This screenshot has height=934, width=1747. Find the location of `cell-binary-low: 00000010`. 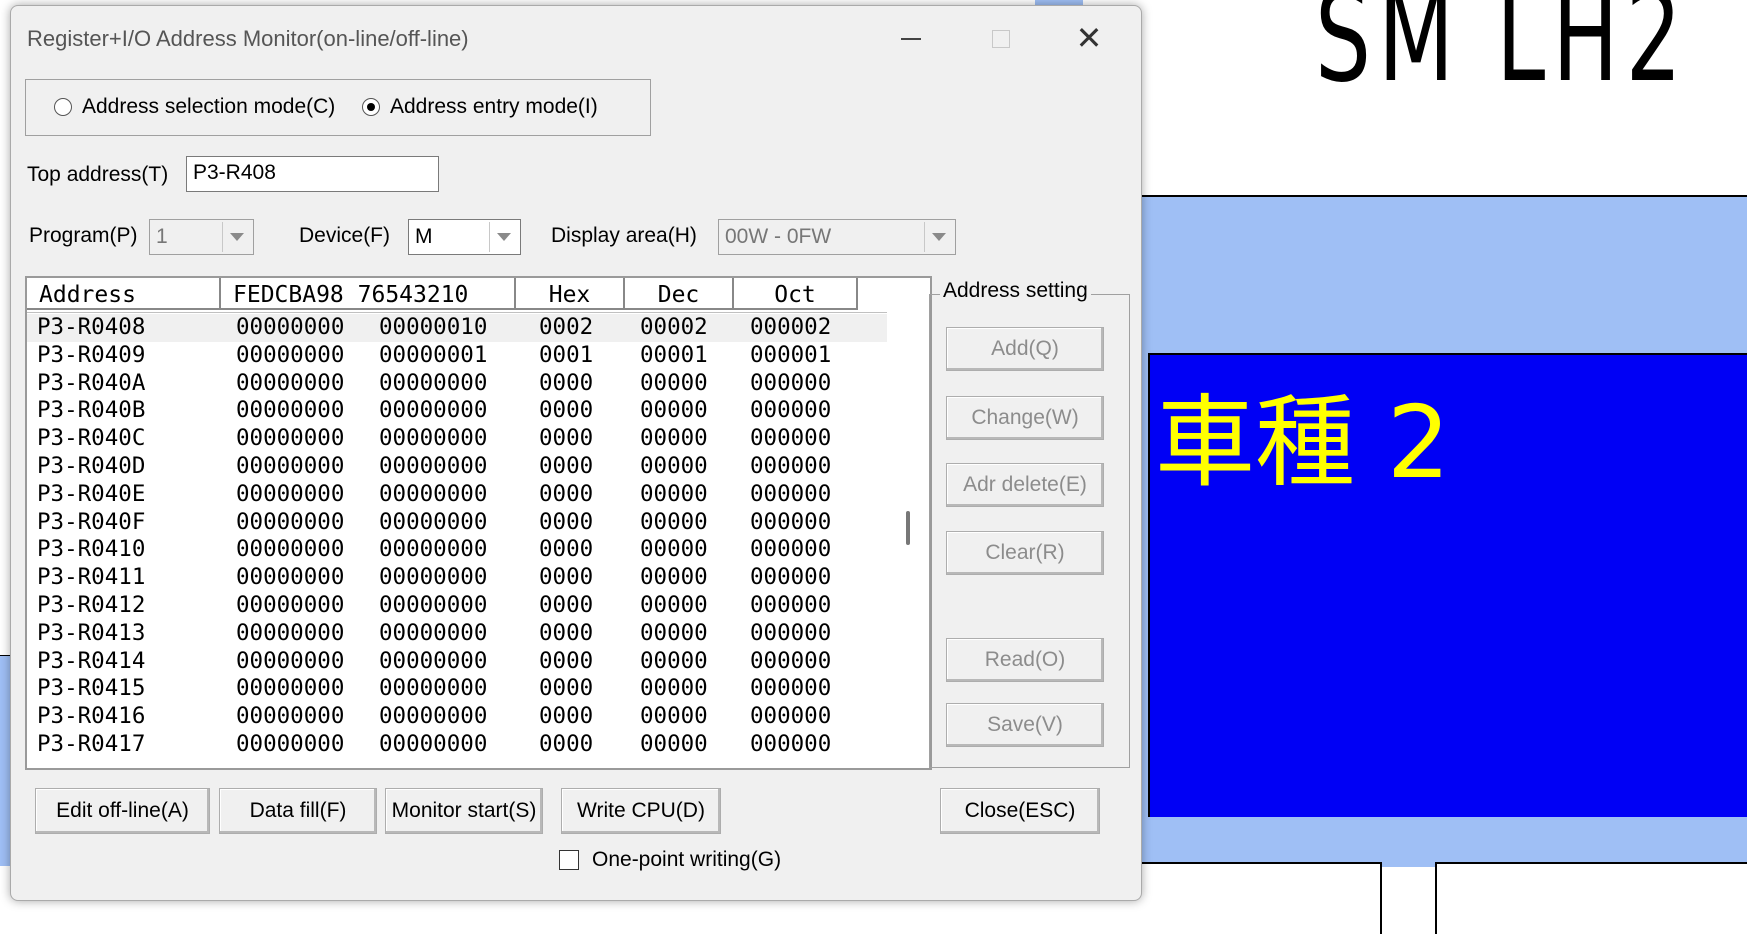

cell-binary-low: 00000010 is located at coordinates (433, 327).